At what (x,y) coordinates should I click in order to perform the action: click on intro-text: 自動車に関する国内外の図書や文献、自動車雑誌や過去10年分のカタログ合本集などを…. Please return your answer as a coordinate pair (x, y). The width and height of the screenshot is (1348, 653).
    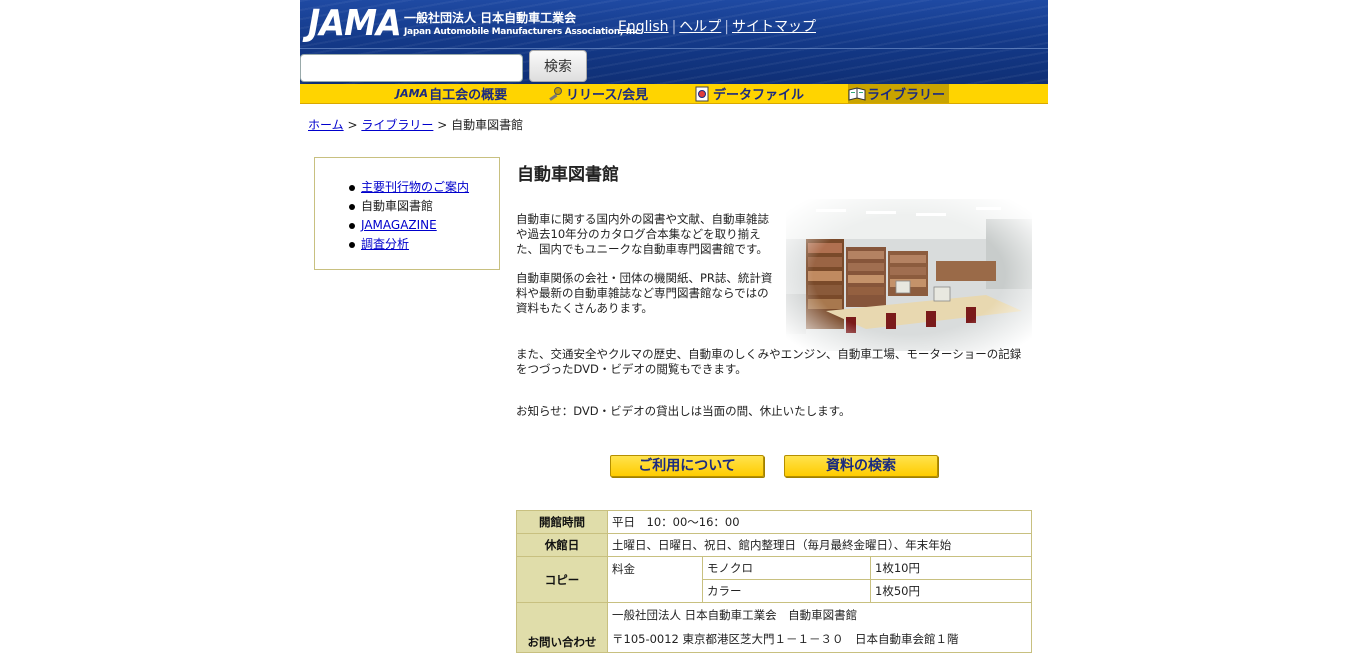
    Looking at the image, I should click on (645, 264).